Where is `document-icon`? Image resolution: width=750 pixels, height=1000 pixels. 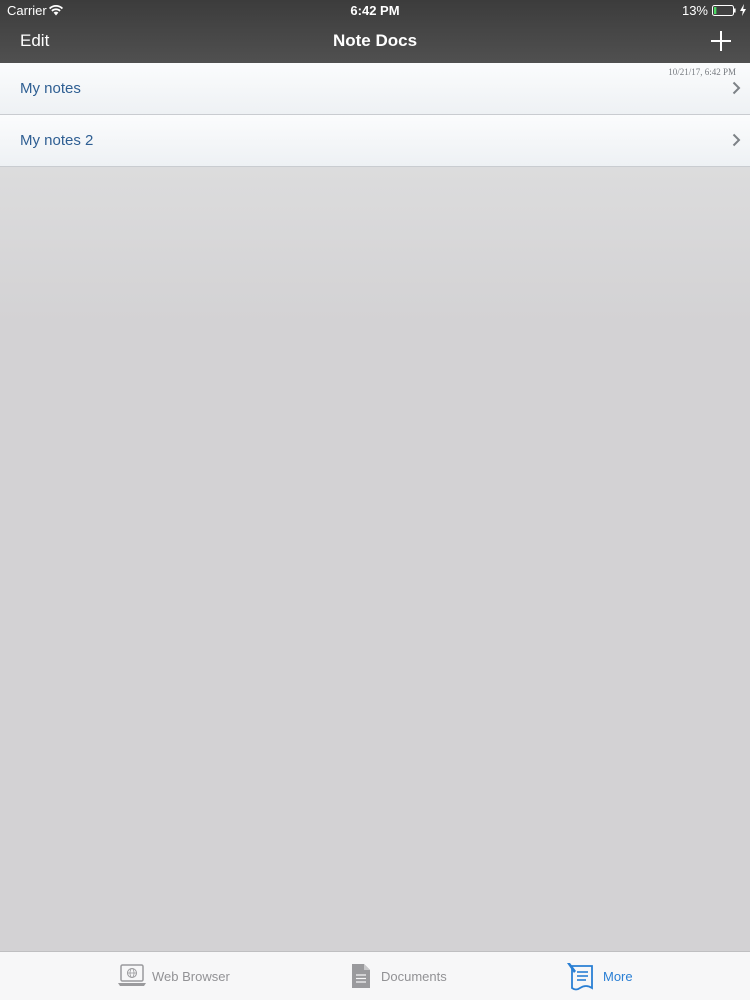
document-icon is located at coordinates (361, 976).